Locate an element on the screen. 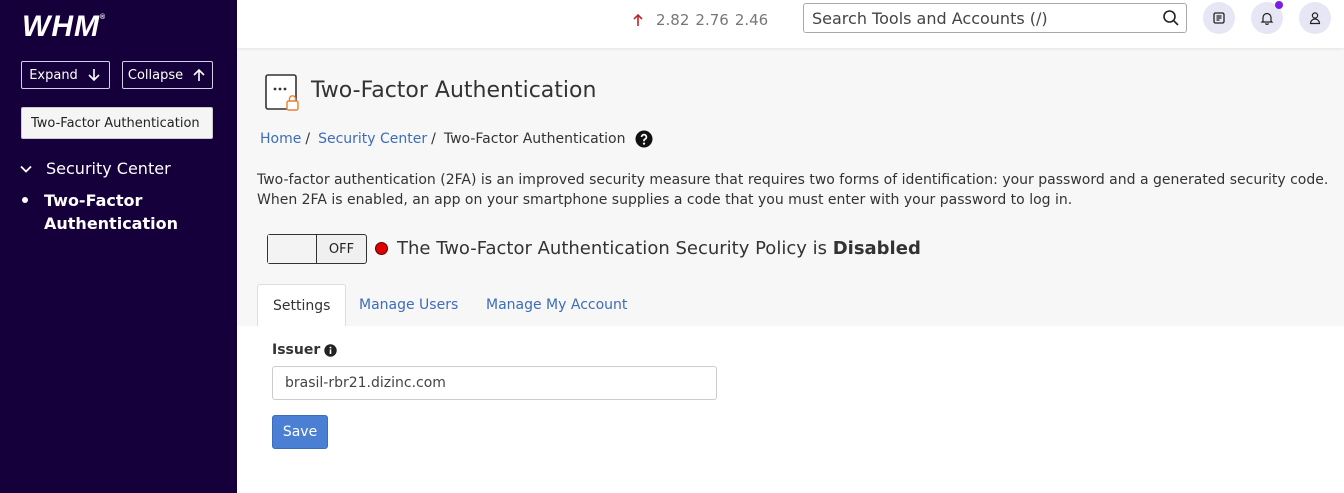 Image resolution: width=1344 pixels, height=493 pixels. news-icon is located at coordinates (1219, 18).